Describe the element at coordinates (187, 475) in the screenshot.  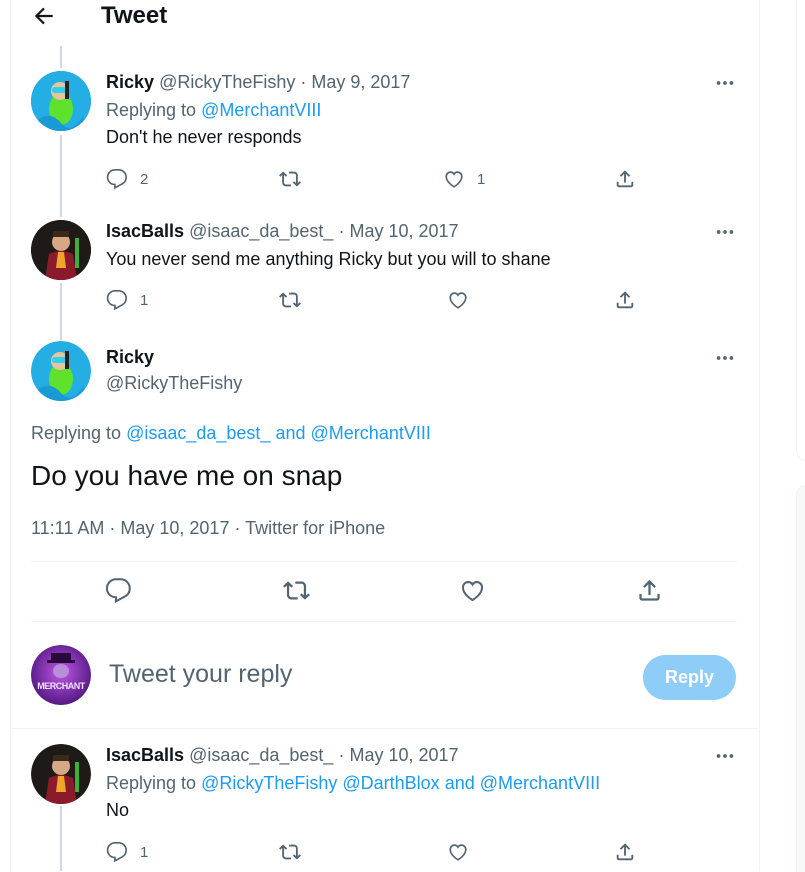
I see `main-tweet-text: Do you have me on snap` at that location.